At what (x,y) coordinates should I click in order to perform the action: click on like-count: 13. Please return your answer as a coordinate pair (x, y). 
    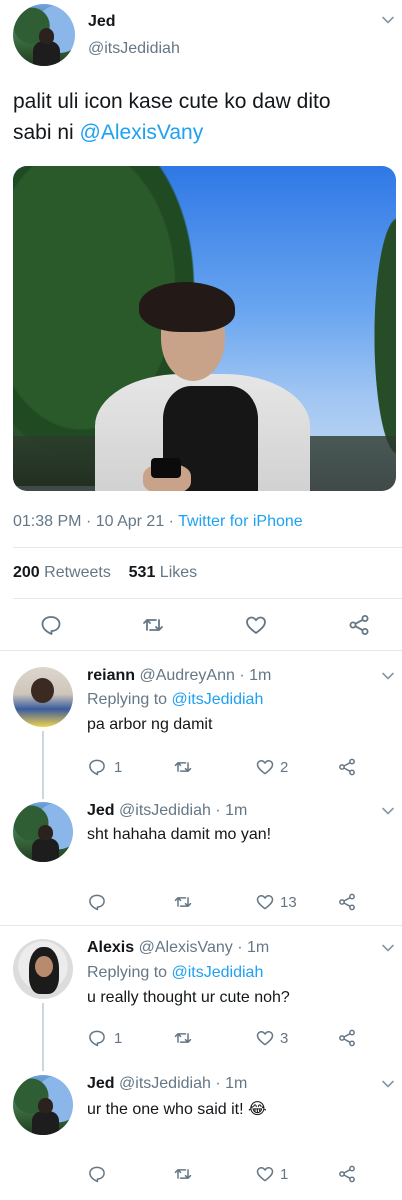
    Looking at the image, I should click on (288, 902).